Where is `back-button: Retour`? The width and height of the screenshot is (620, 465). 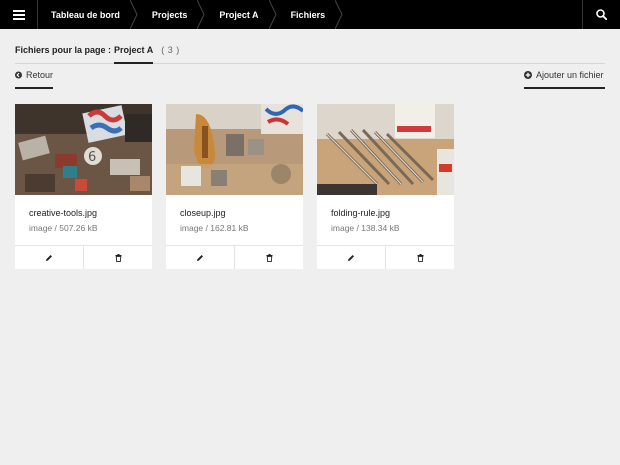
back-button: Retour is located at coordinates (34, 79).